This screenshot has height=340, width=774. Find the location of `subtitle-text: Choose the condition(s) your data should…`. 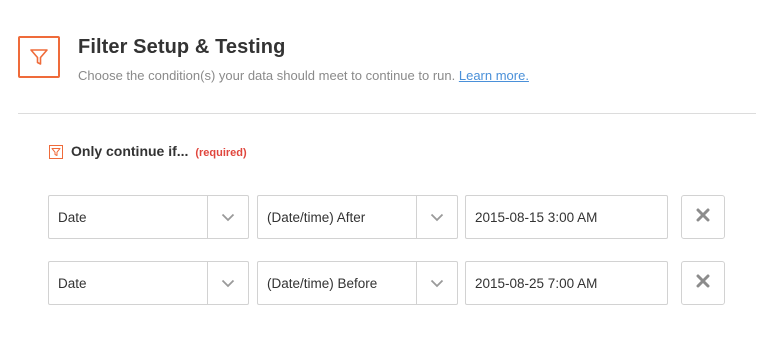

subtitle-text: Choose the condition(s) your data should… is located at coordinates (267, 75).